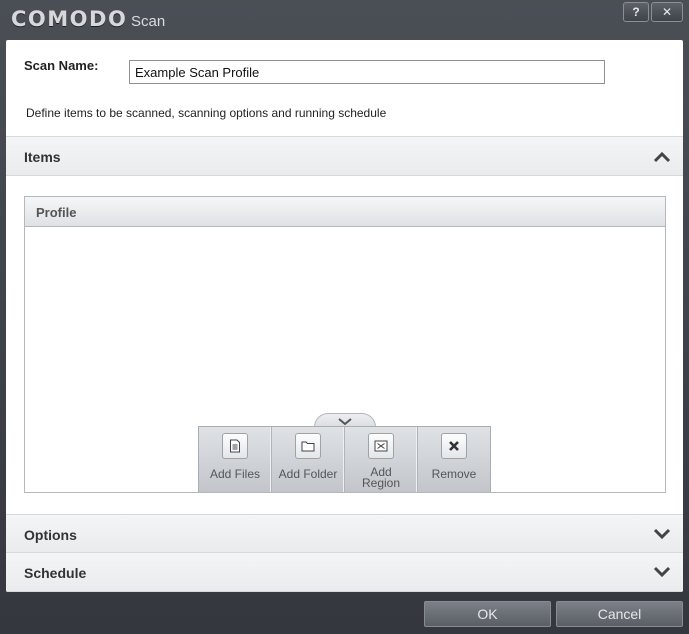 Image resolution: width=689 pixels, height=634 pixels. What do you see at coordinates (235, 474) in the screenshot?
I see `add-files-label: Add Files` at bounding box center [235, 474].